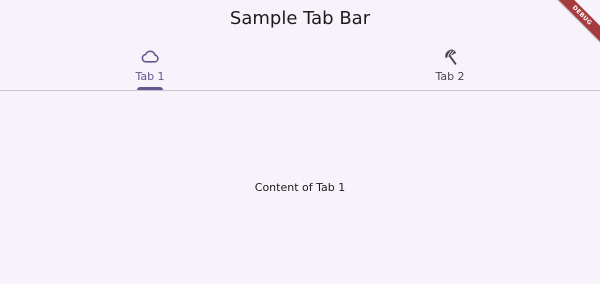 This screenshot has height=284, width=600. Describe the element at coordinates (150, 56) in the screenshot. I see `cloud-icon` at that location.